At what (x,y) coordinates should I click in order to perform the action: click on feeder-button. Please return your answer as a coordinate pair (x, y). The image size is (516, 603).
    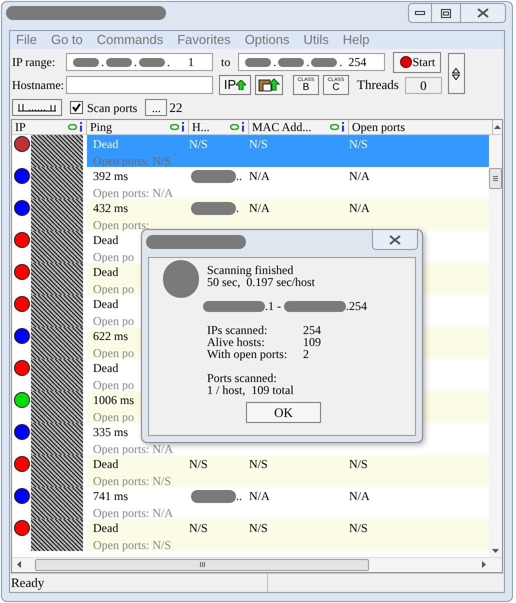
    Looking at the image, I should click on (37, 107).